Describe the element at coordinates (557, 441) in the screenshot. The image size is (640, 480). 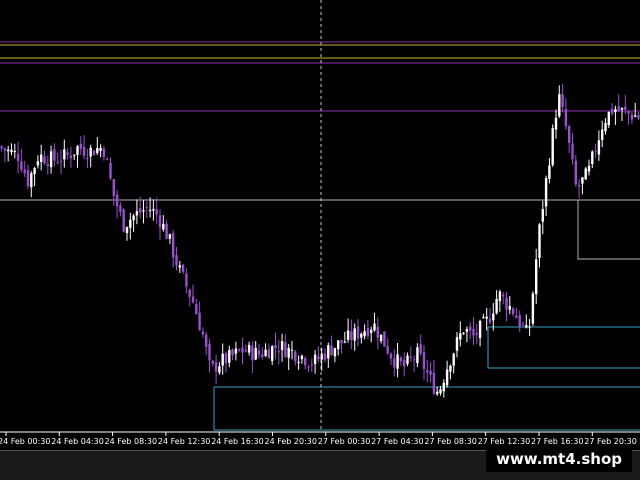
I see `time-tick-label: 27 Feb 16:30` at that location.